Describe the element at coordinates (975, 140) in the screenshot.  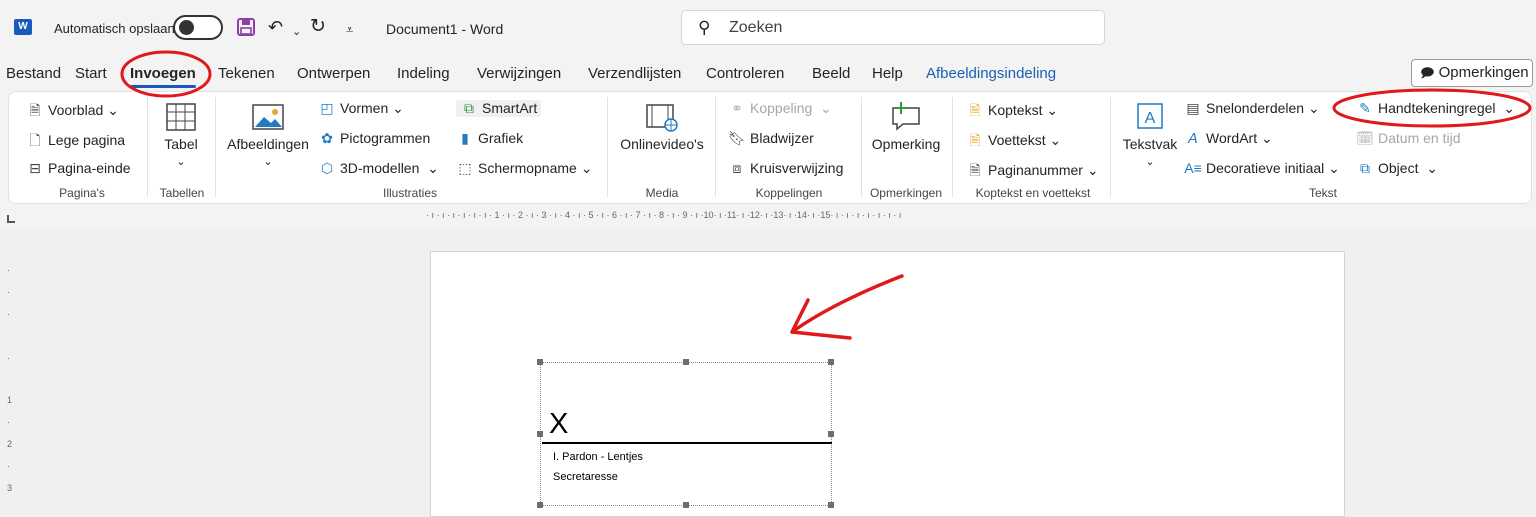
I see `footer-icon: 🗎` at that location.